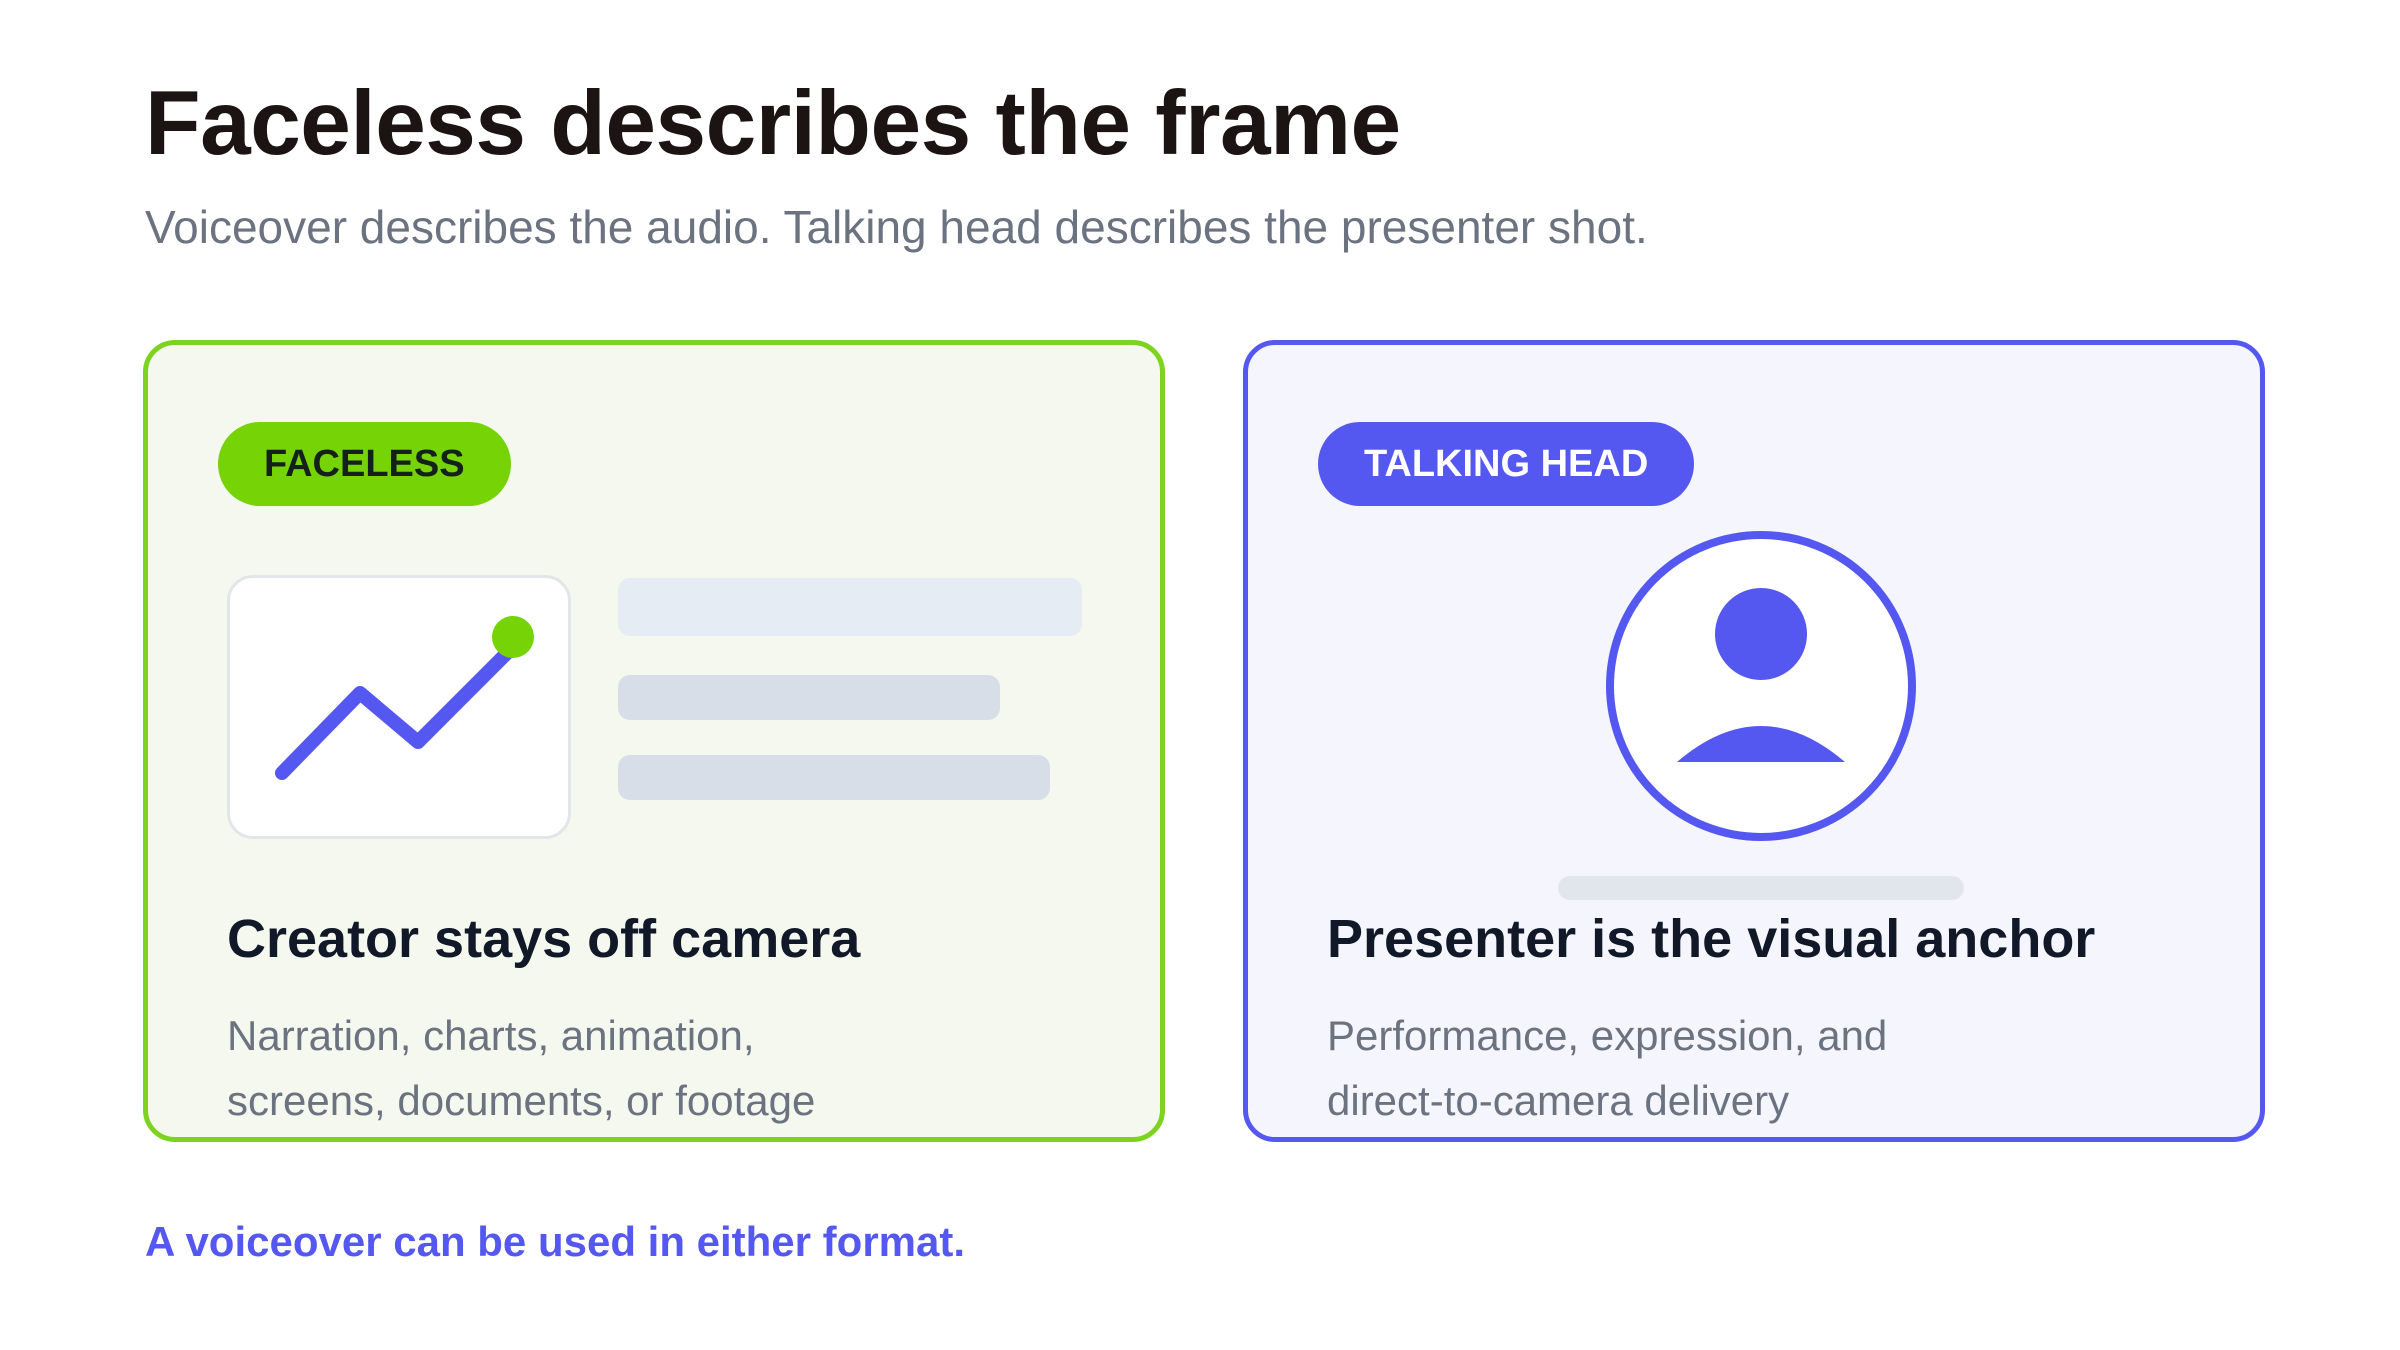  Describe the element at coordinates (364, 464) in the screenshot. I see `faceless-badge: FACELESS` at that location.